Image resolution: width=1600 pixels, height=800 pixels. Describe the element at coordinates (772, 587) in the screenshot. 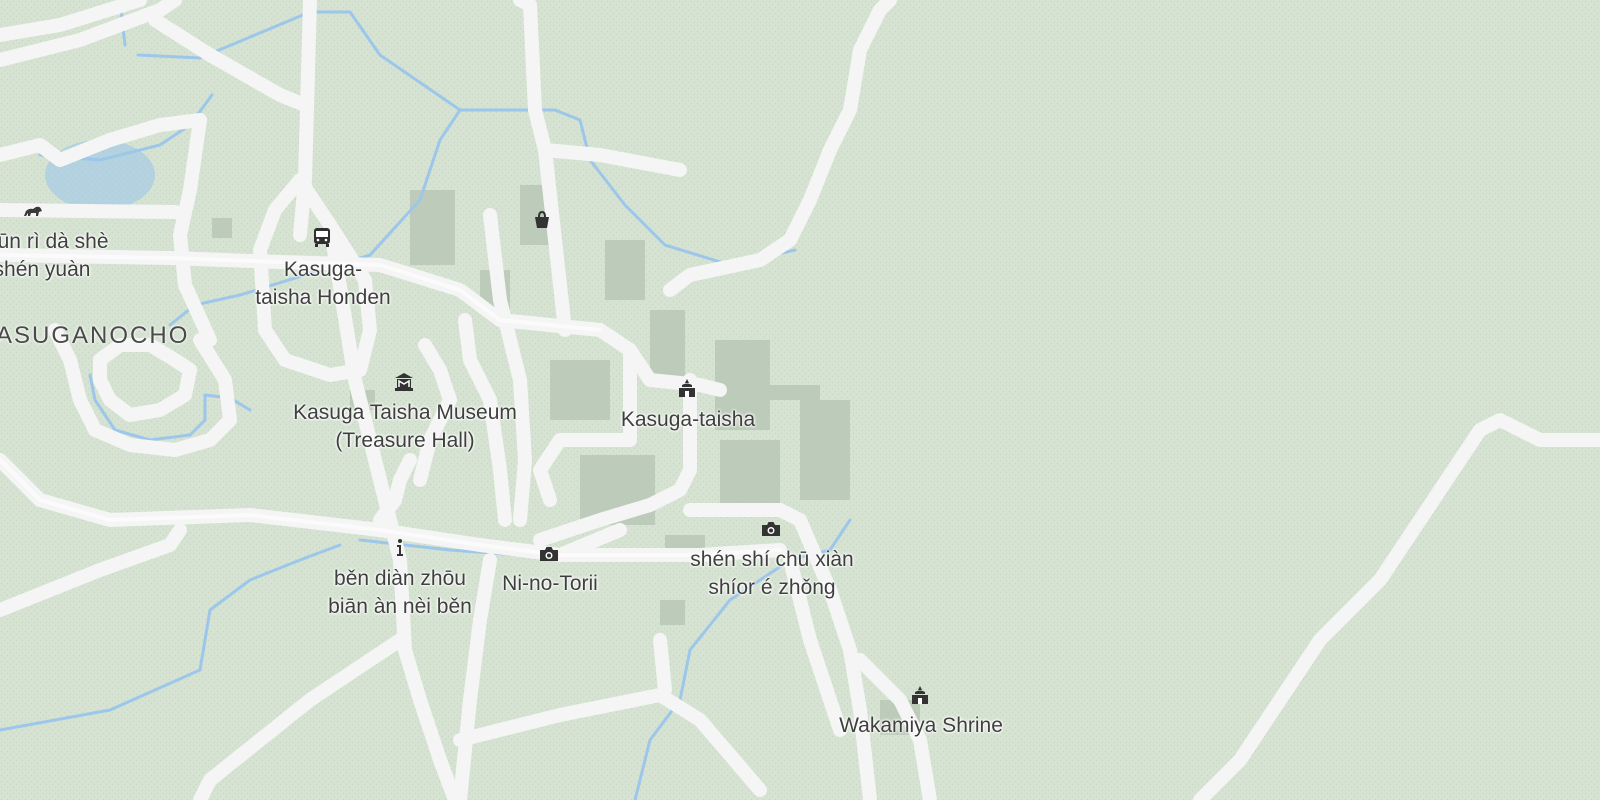

I see `place-label-line: shíor é zhǒng` at that location.